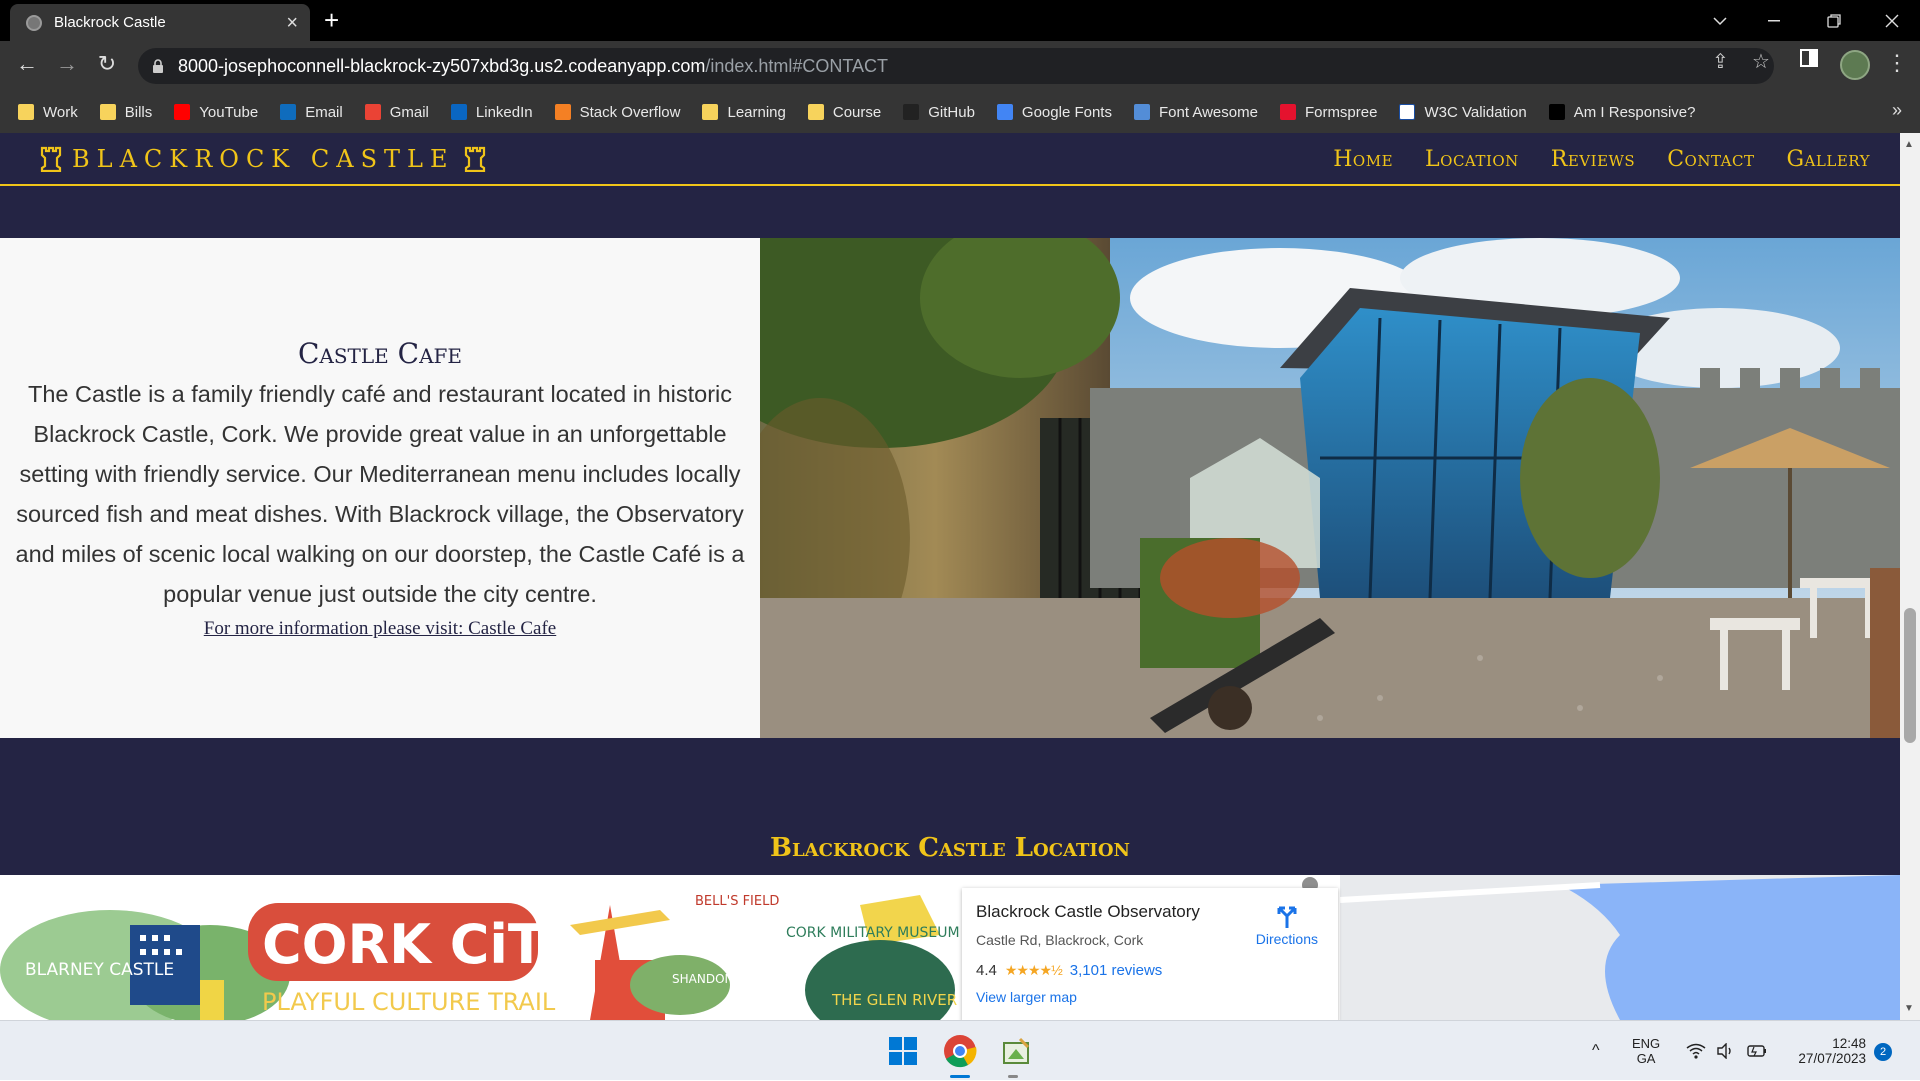 The image size is (1920, 1081). Describe the element at coordinates (1883, 1052) in the screenshot. I see `notification-badge: 2` at that location.